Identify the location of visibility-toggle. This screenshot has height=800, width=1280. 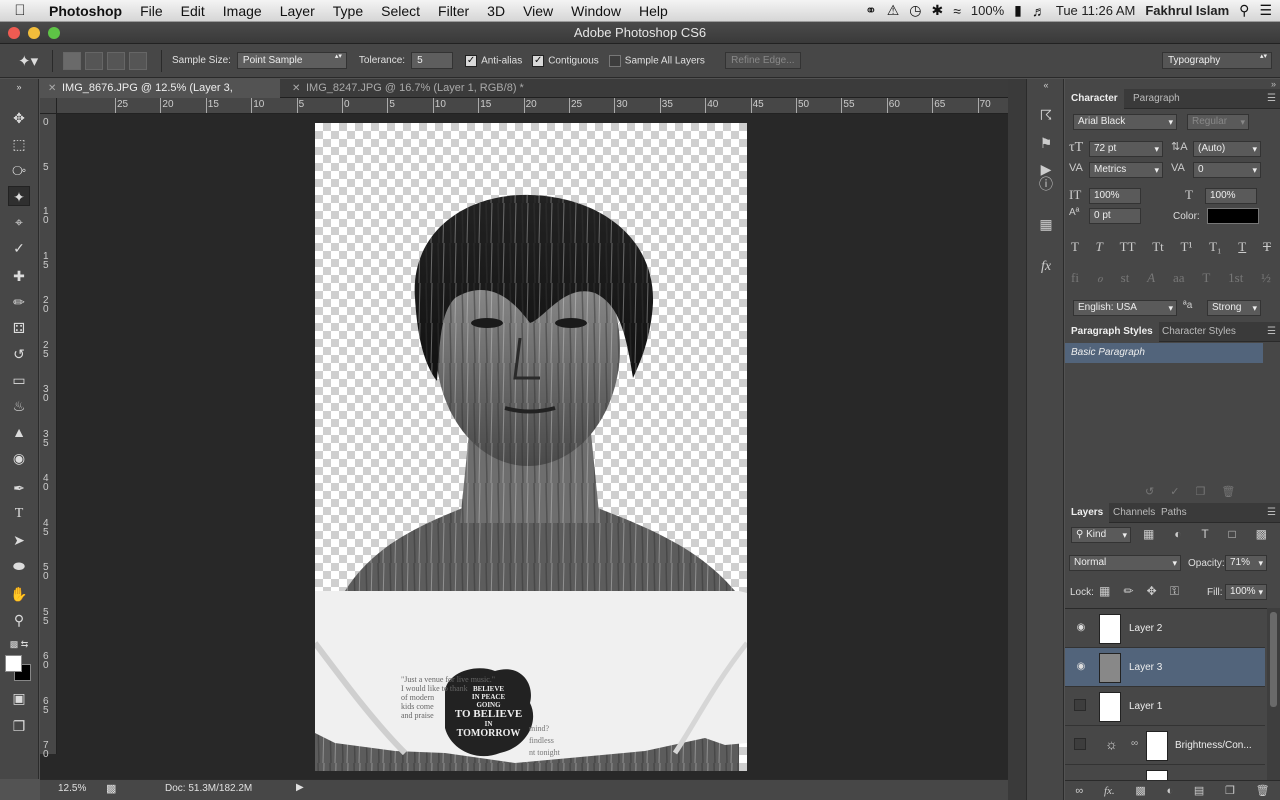
(1080, 744).